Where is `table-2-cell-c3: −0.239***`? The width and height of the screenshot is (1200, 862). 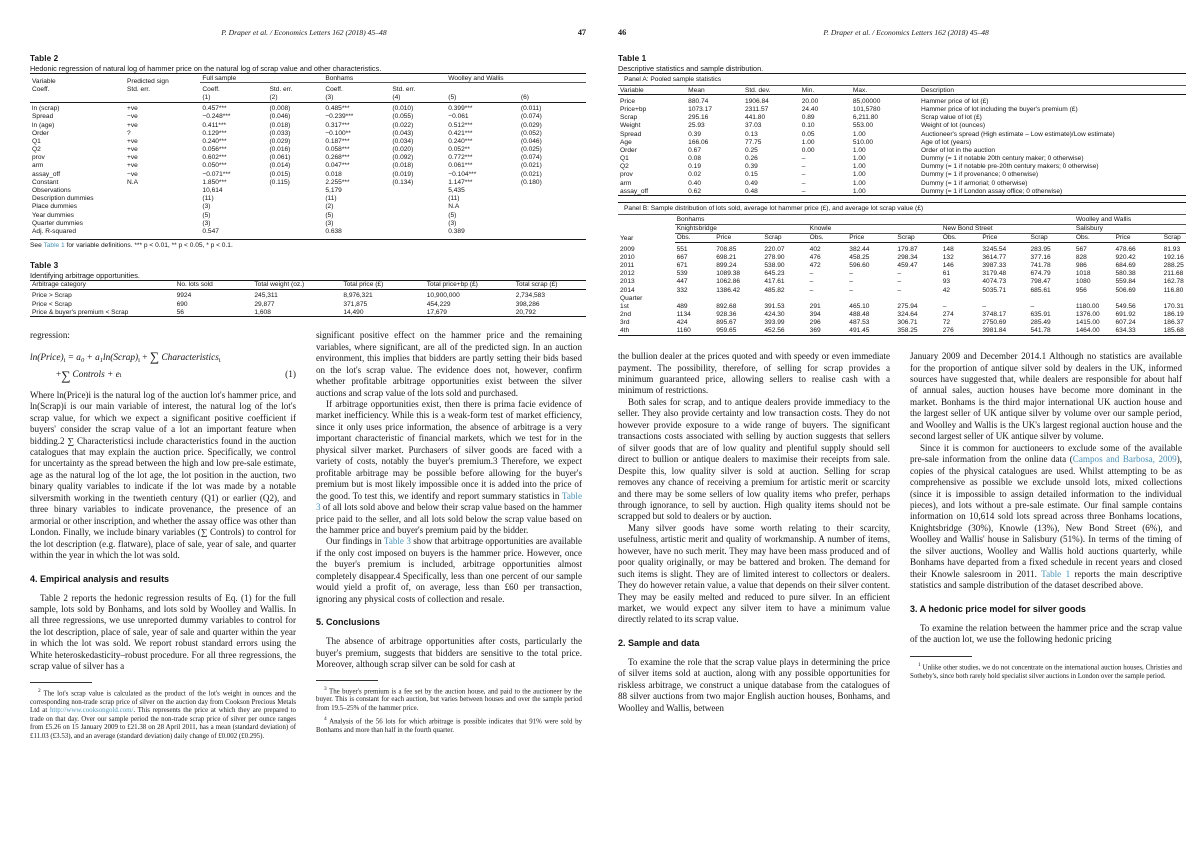
table-2-cell-c3: −0.239*** is located at coordinates (339, 117).